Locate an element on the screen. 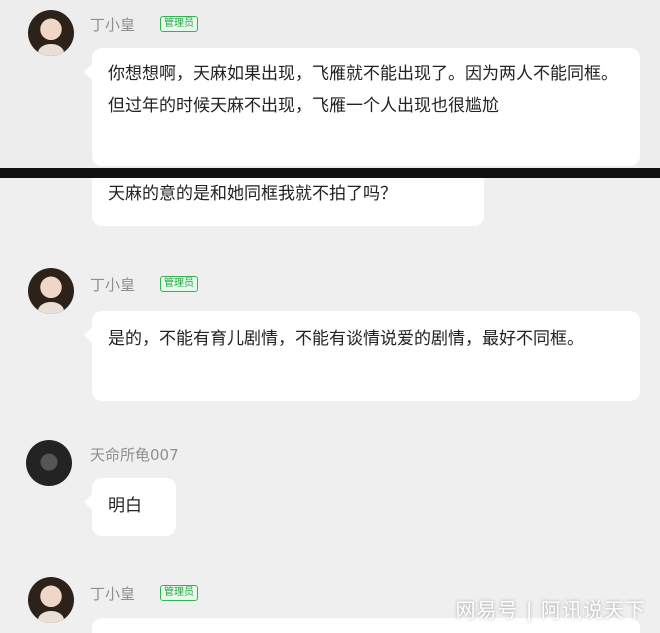 The image size is (660, 633). panel-divider is located at coordinates (330, 173).